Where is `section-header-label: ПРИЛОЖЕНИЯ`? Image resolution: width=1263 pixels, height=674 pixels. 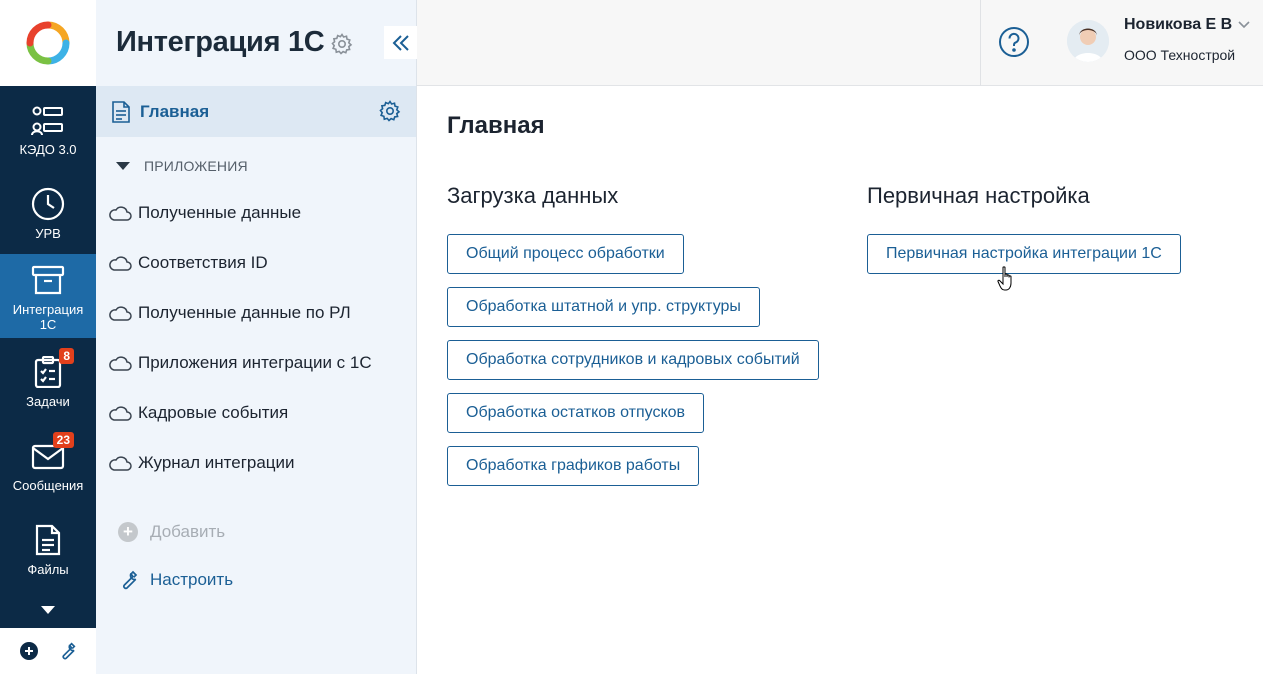 section-header-label: ПРИЛОЖЕНИЯ is located at coordinates (196, 166).